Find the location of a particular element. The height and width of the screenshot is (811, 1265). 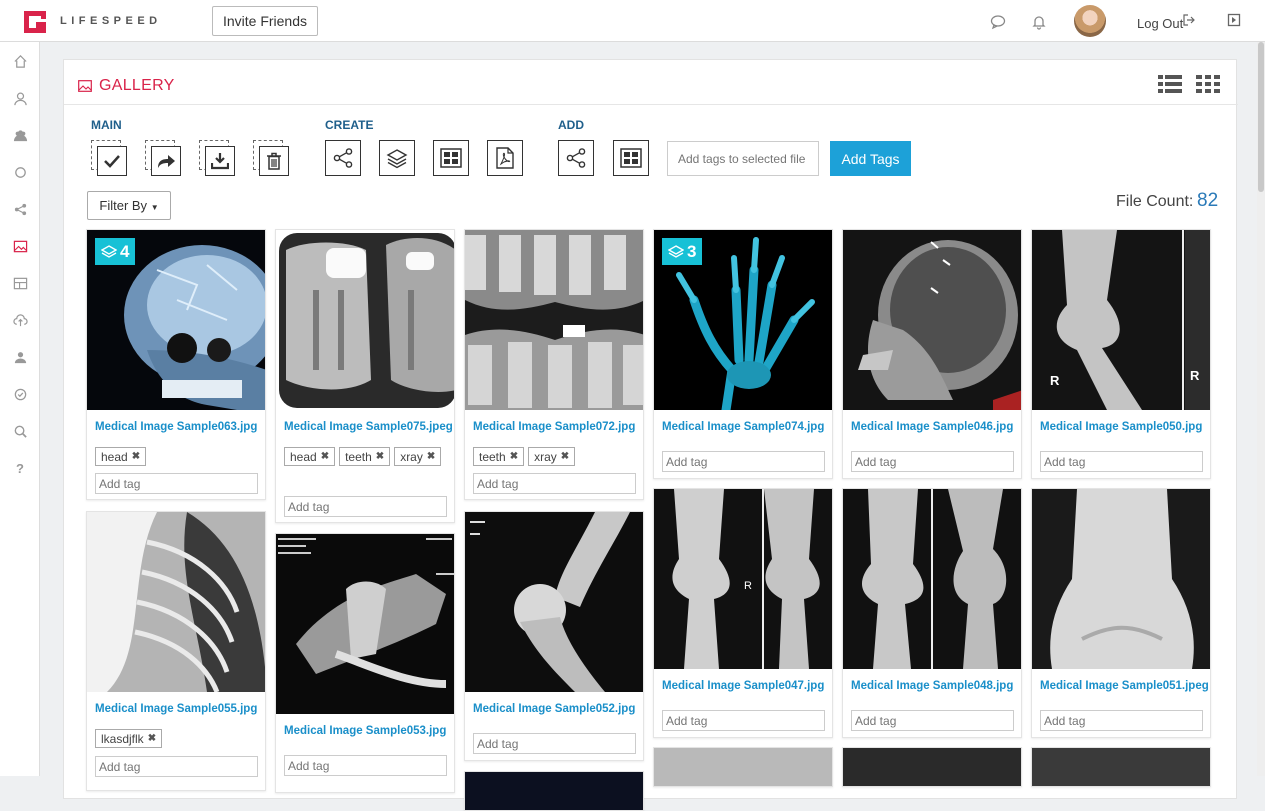

add-layout-button is located at coordinates (631, 158).